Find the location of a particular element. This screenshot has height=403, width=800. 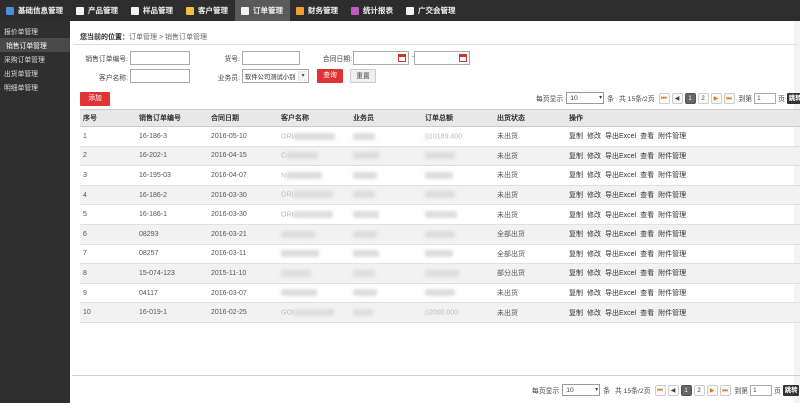

nav-item: 财务管理 is located at coordinates (317, 10).